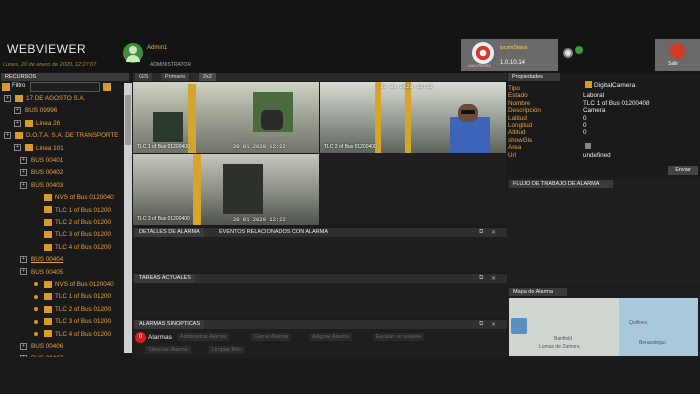 This screenshot has width=700, height=394. Describe the element at coordinates (144, 77) in the screenshot. I see `tab-gis: GIS` at that location.